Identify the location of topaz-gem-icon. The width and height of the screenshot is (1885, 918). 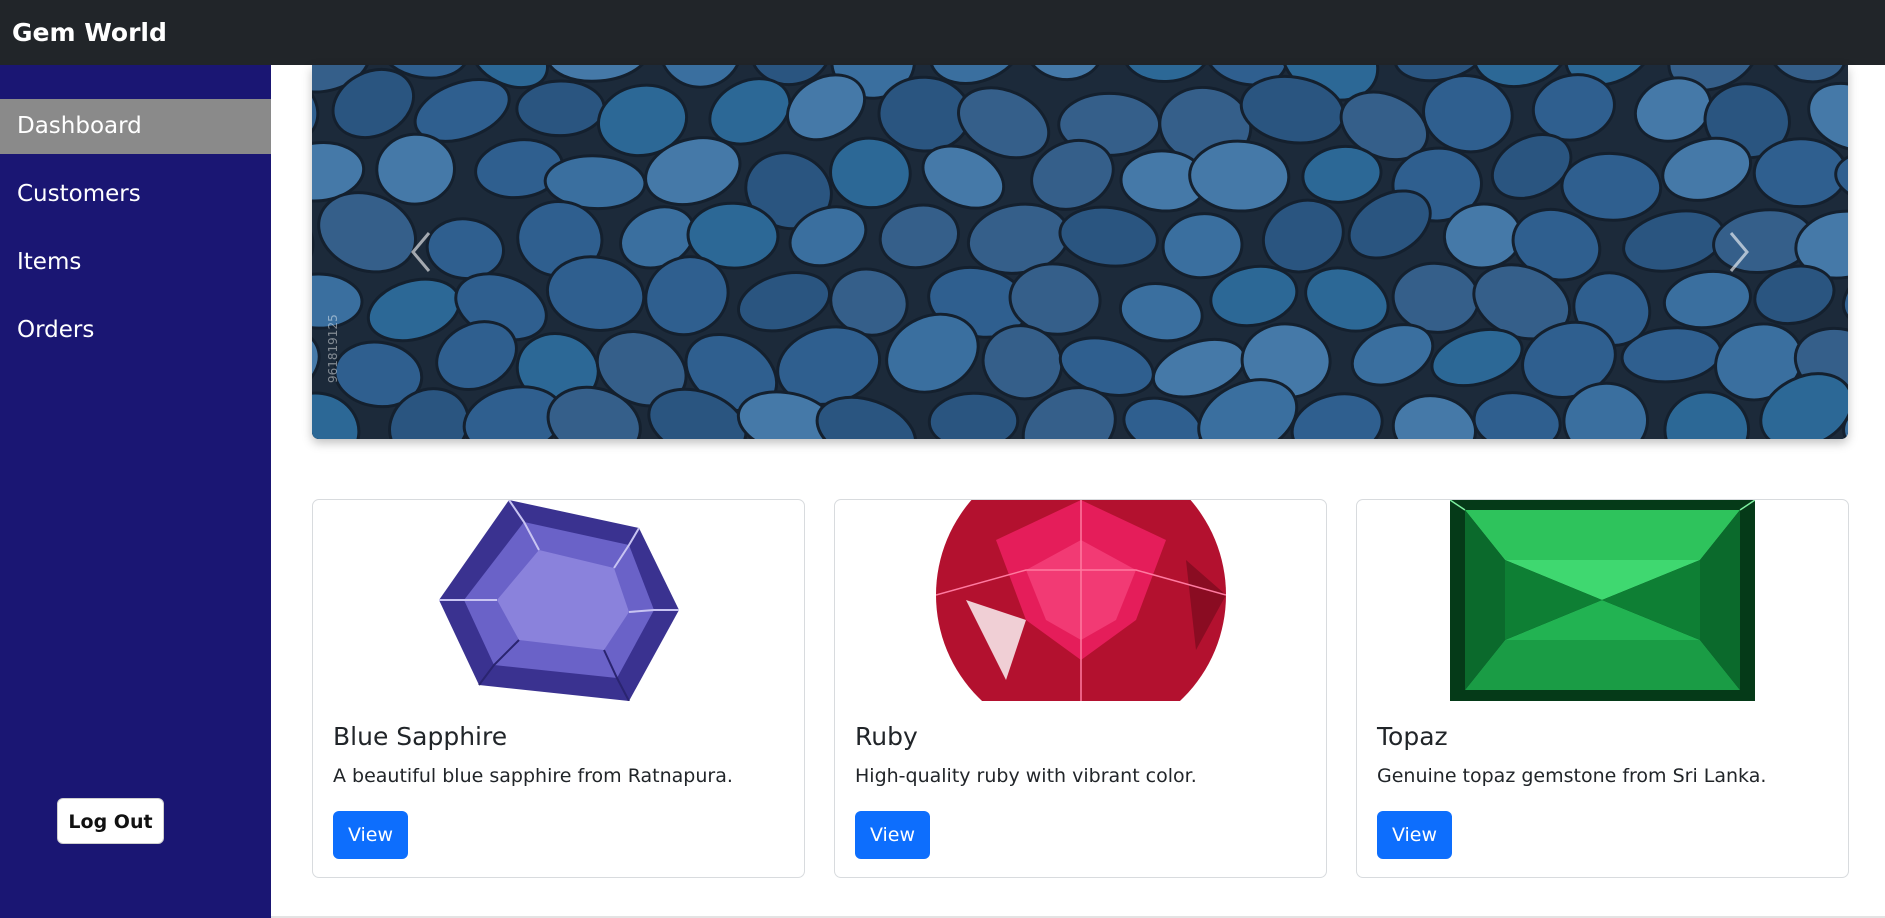
(1602, 600).